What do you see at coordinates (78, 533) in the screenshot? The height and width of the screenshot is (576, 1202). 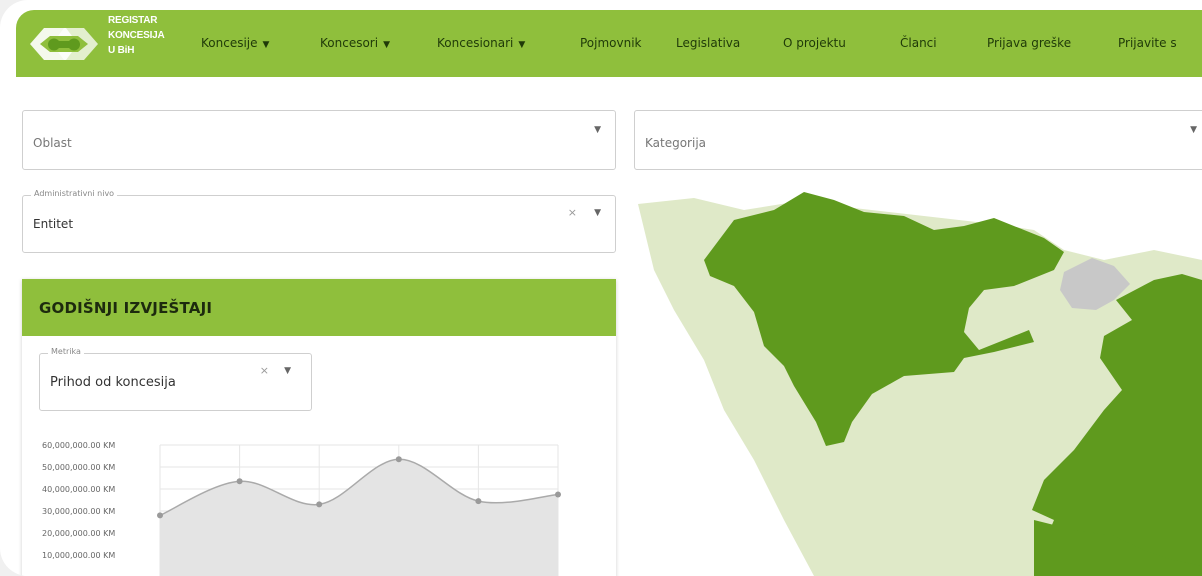 I see `y-tick-label: 20,000,000.00 KM` at bounding box center [78, 533].